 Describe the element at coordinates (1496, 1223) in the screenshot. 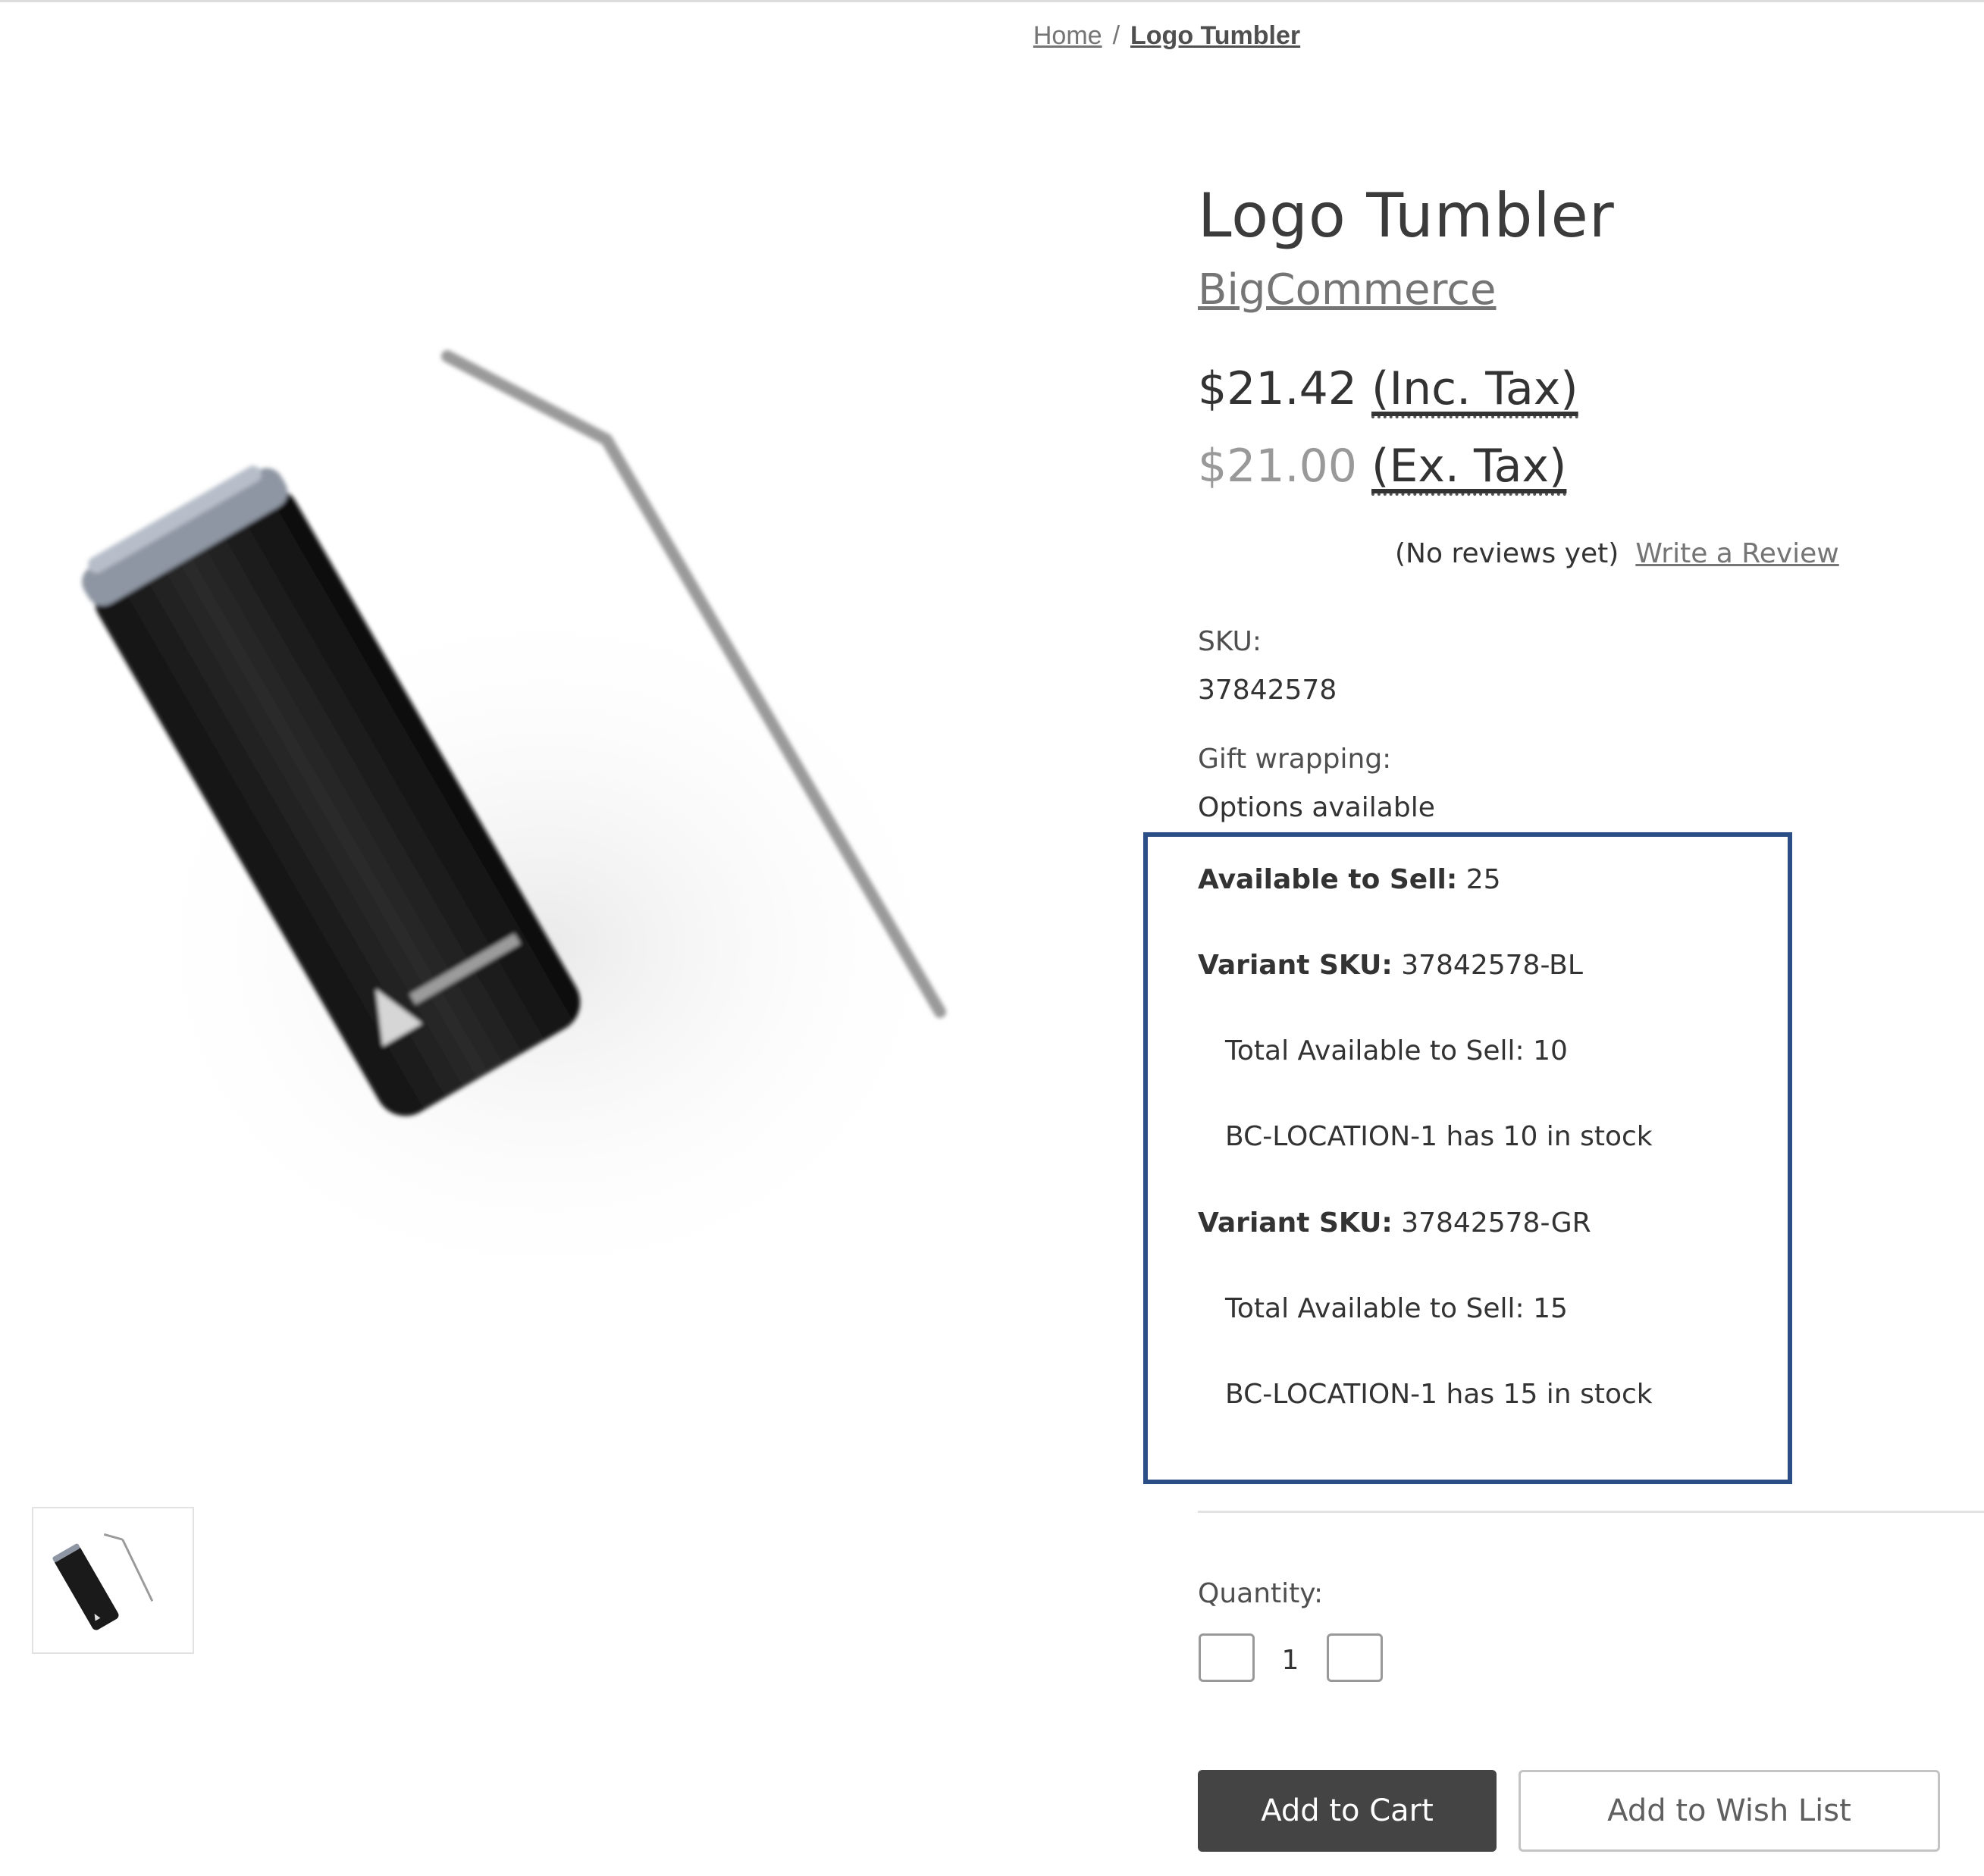

I see `variant-sku-value: 37842578-GR` at that location.